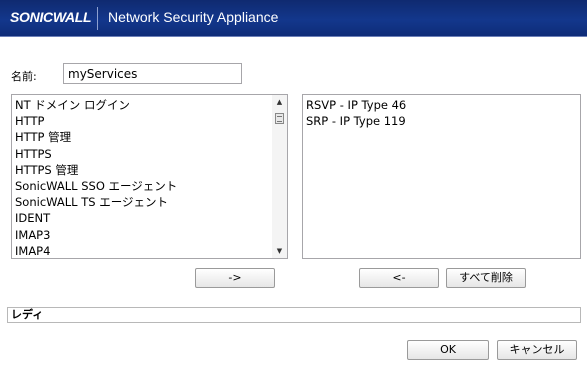 This screenshot has height=373, width=587. I want to click on status-bar: レディ, so click(294, 315).